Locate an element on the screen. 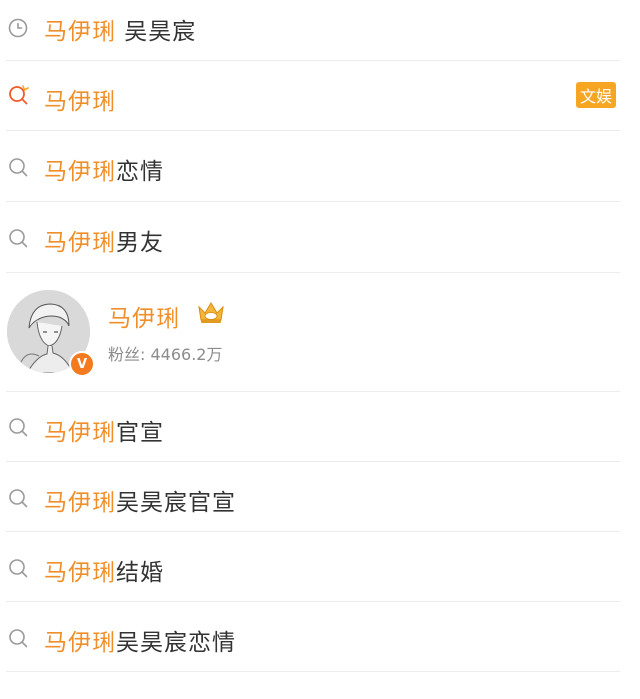 Image resolution: width=640 pixels, height=699 pixels. suggestion-item: 马伊琍恋情 is located at coordinates (320, 166).